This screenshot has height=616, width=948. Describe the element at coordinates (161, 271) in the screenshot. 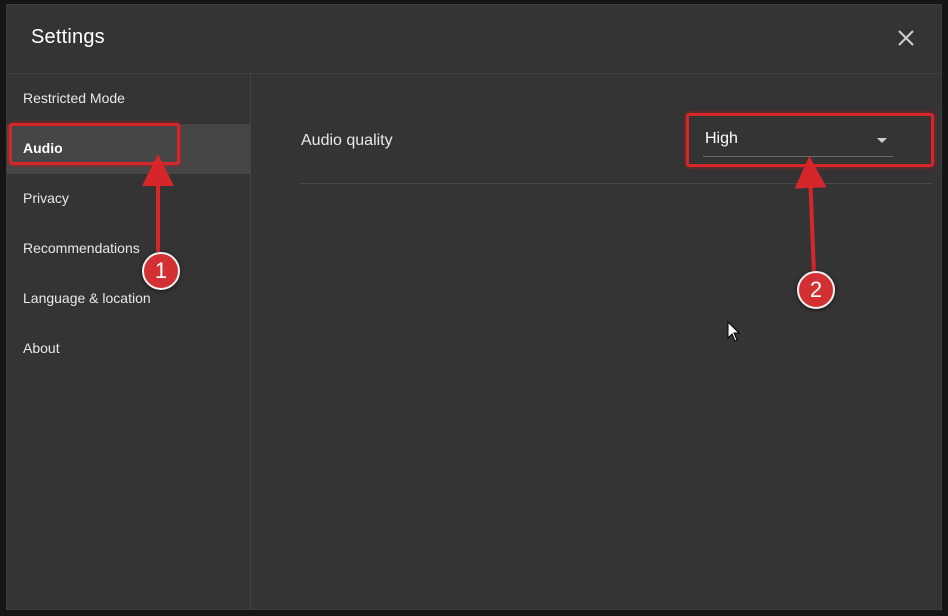

I see `step-badge-1: 1` at that location.